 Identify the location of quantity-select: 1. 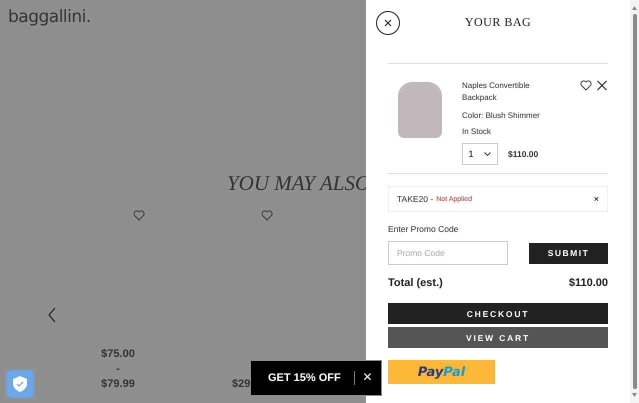
(480, 154).